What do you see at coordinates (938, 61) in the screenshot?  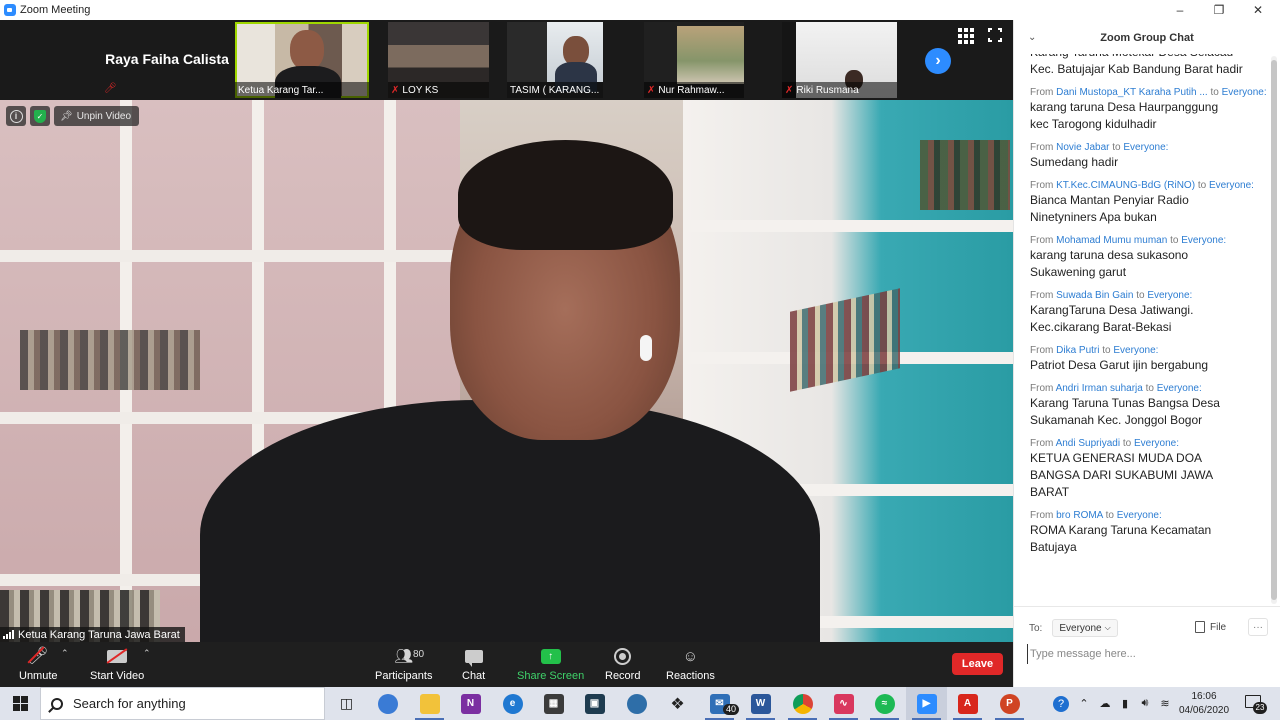 I see `next-page-arrow-icon: ›` at bounding box center [938, 61].